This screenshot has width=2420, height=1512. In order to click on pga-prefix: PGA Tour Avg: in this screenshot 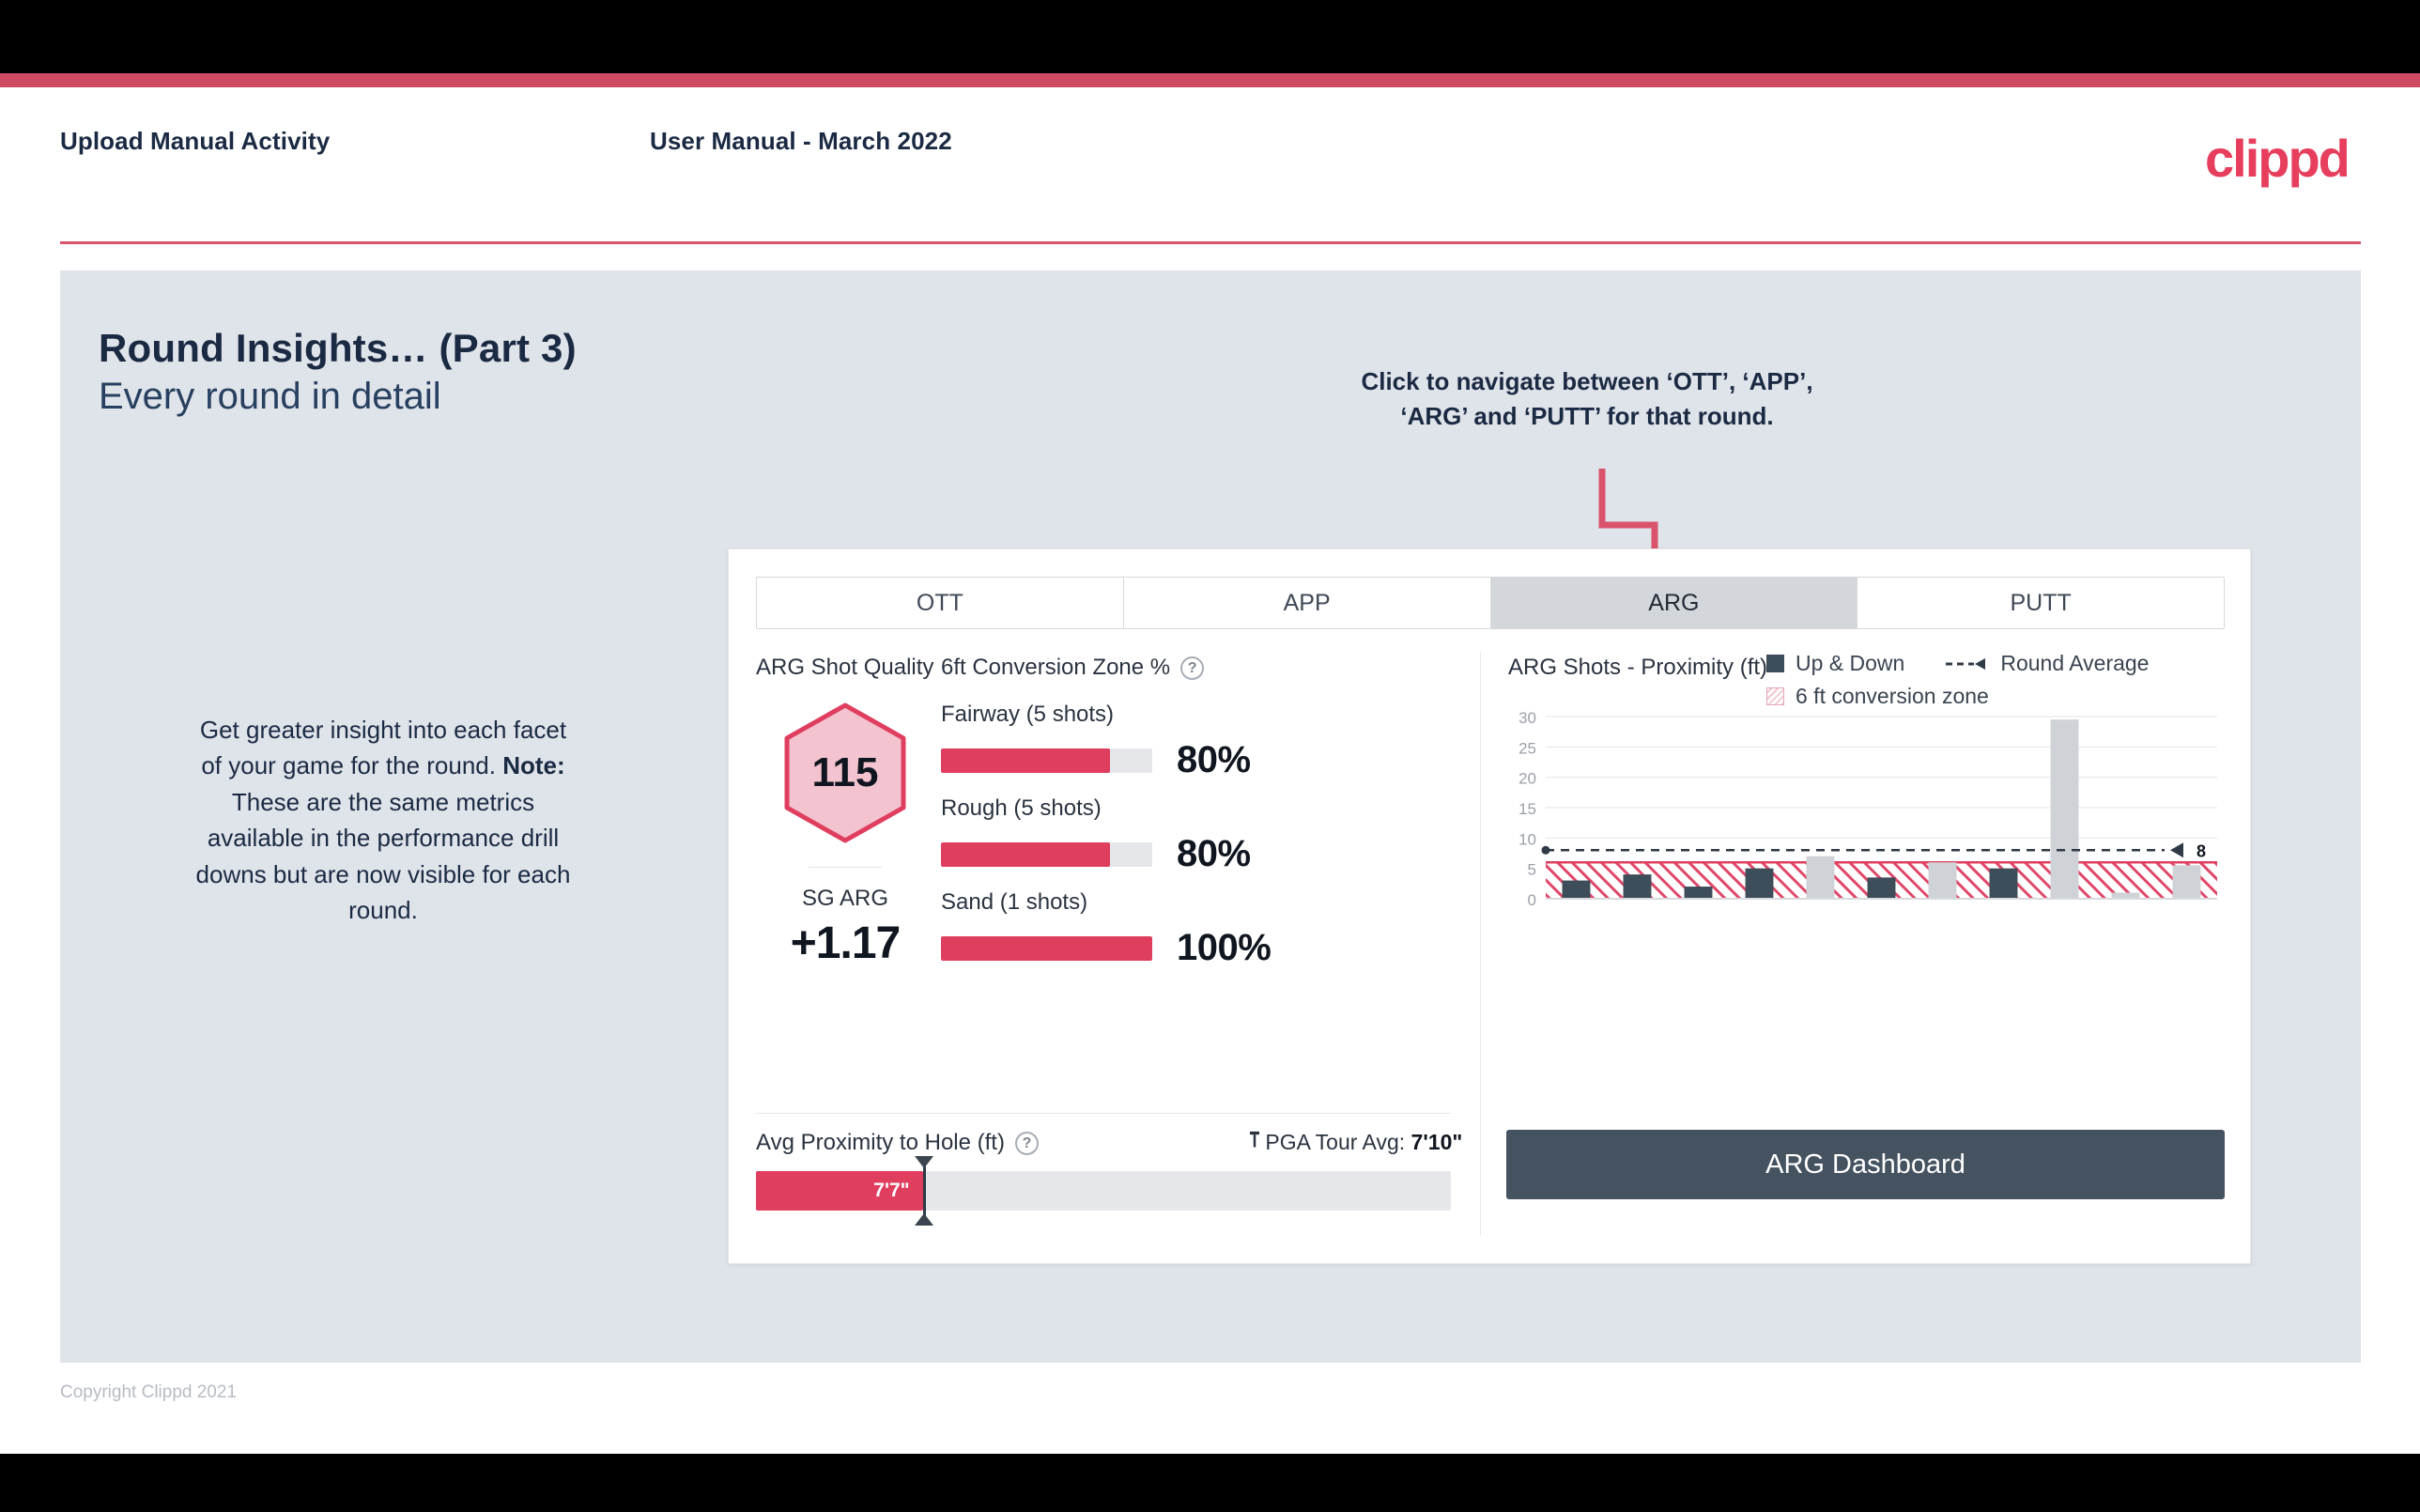, I will do `click(1338, 1142)`.